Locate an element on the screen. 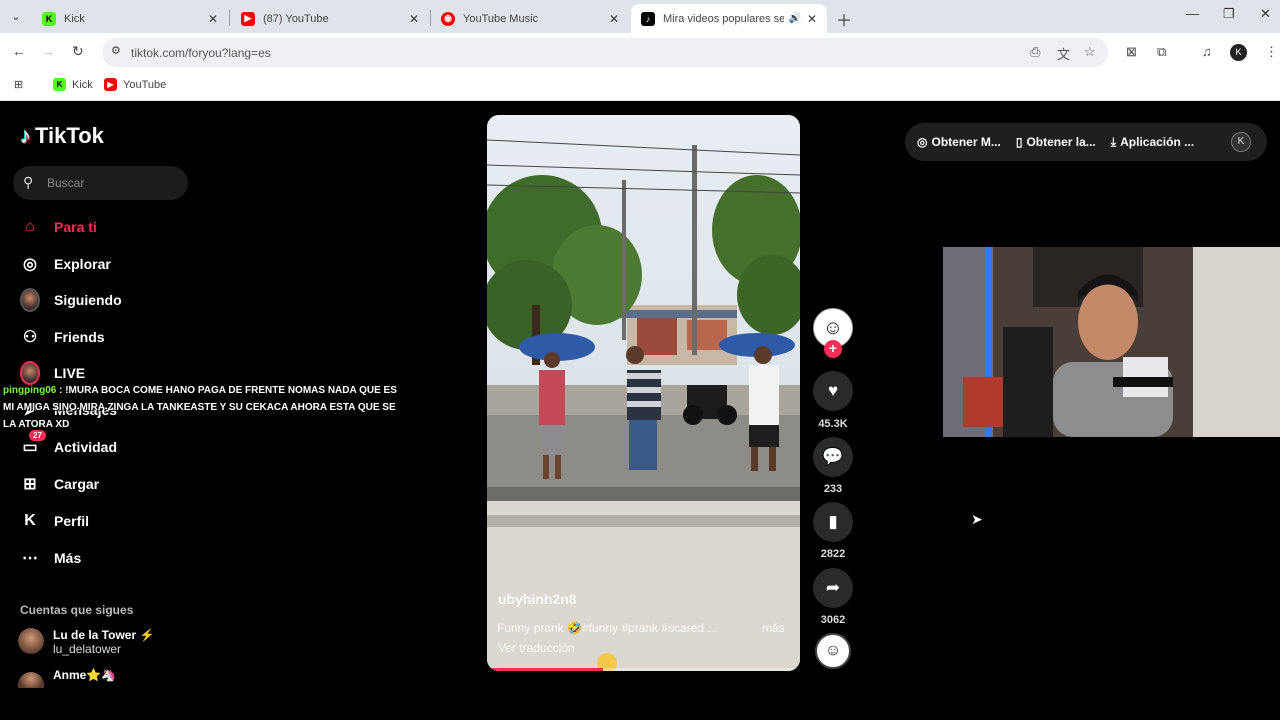 The width and height of the screenshot is (1280, 720). tab-youtube-music: ◉ YouTube Music ✕ is located at coordinates (530, 18).